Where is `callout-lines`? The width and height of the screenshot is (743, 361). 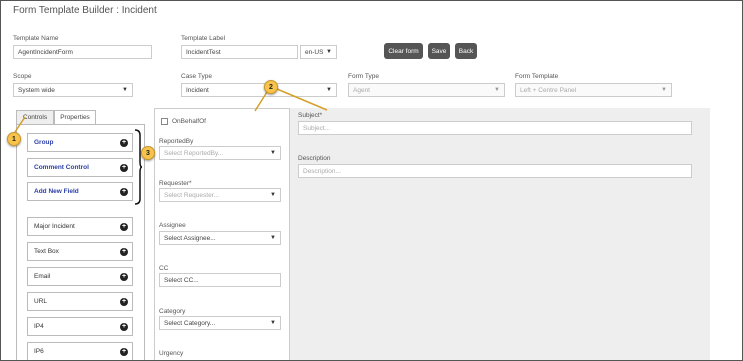
callout-lines is located at coordinates (171, 110).